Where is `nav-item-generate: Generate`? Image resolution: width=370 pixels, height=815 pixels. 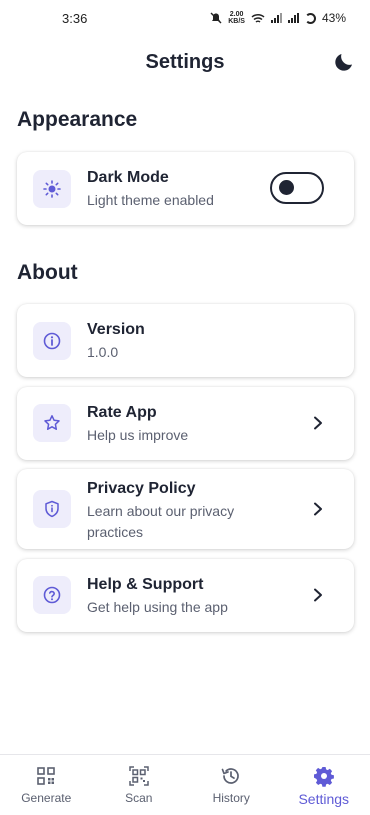 nav-item-generate: Generate is located at coordinates (46, 785).